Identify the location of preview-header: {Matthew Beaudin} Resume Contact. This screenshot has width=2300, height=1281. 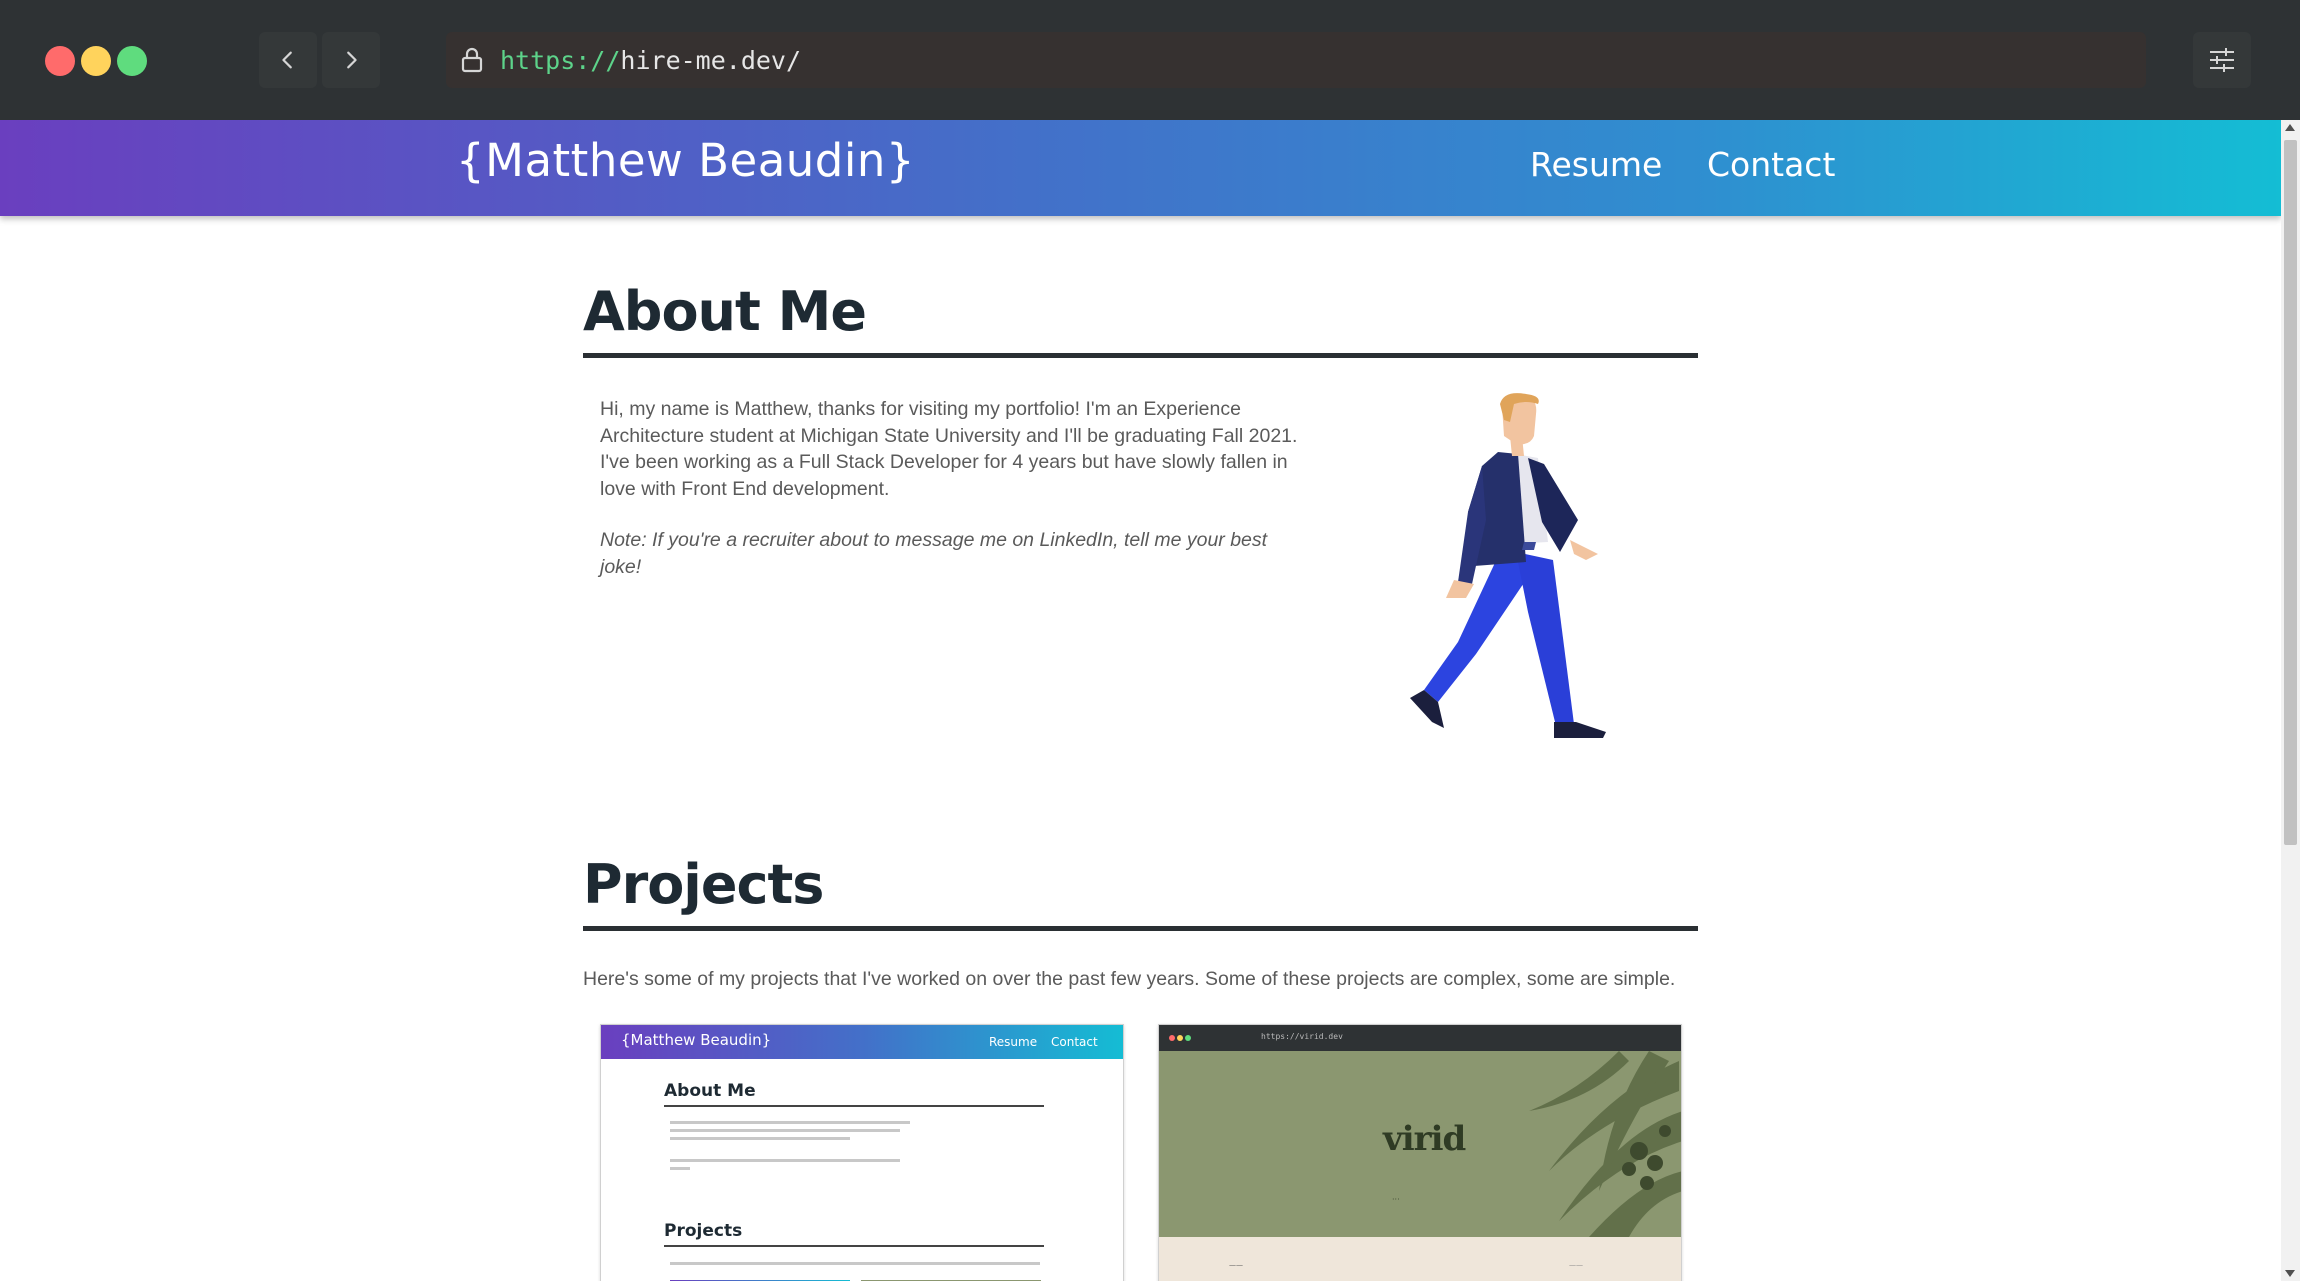
(862, 1042).